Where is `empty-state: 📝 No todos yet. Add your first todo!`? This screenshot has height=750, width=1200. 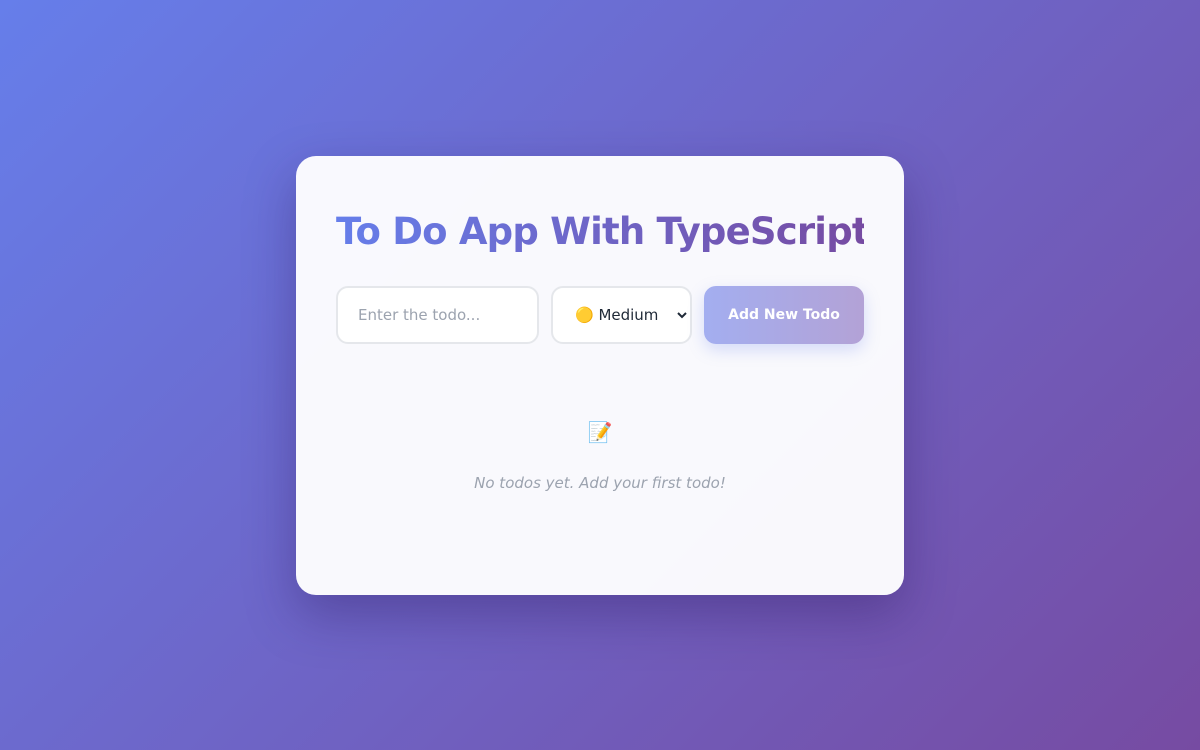
empty-state: 📝 No todos yet. Add your first todo! is located at coordinates (600, 456).